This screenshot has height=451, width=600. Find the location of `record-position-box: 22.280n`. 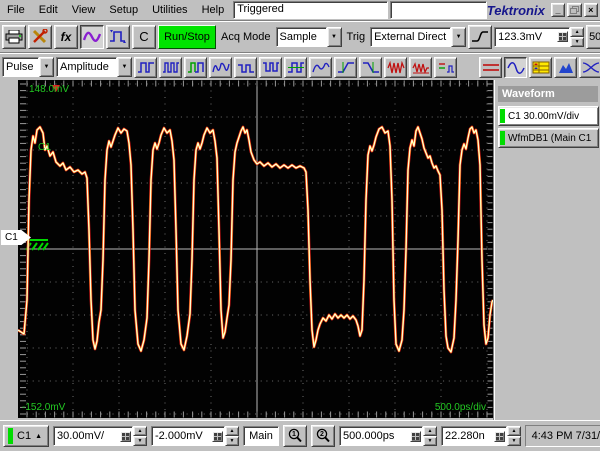

record-position-box: 22.280n is located at coordinates (474, 436).